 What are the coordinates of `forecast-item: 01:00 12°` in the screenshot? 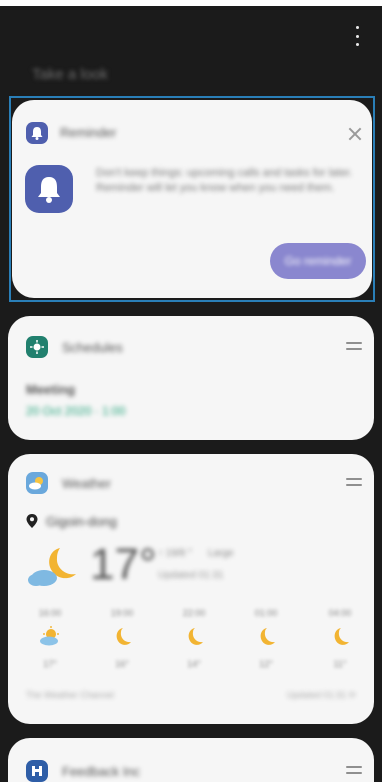 It's located at (266, 638).